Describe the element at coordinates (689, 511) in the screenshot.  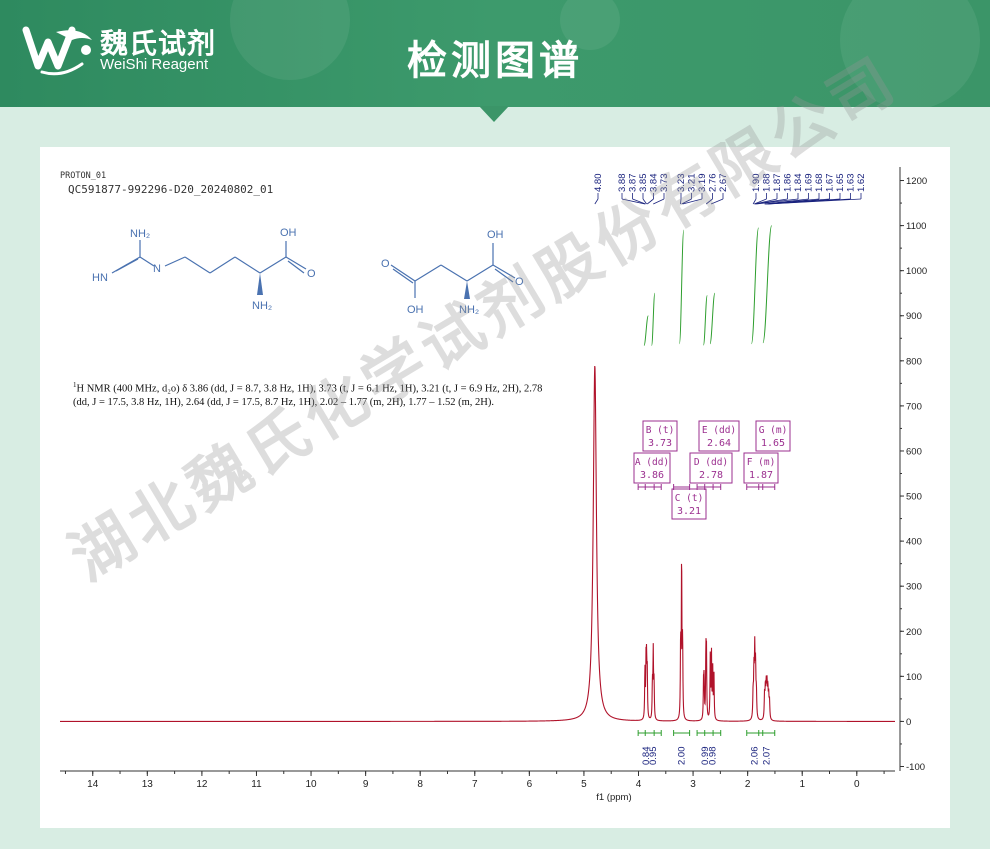
I see `multiplet-ppm: 3.21` at that location.